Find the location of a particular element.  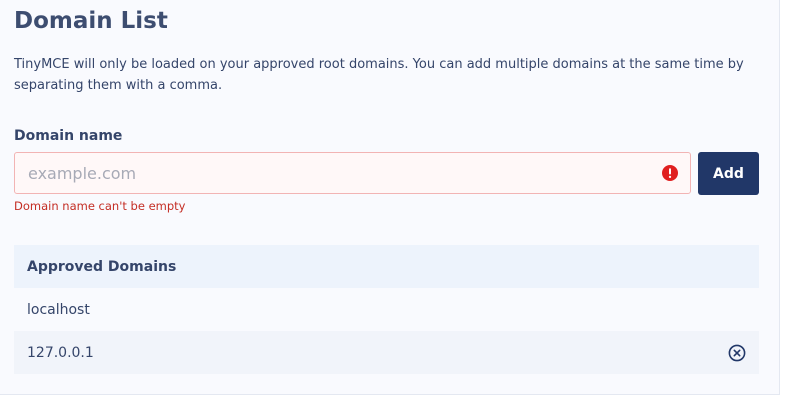

add-domain-button: Add is located at coordinates (728, 173).